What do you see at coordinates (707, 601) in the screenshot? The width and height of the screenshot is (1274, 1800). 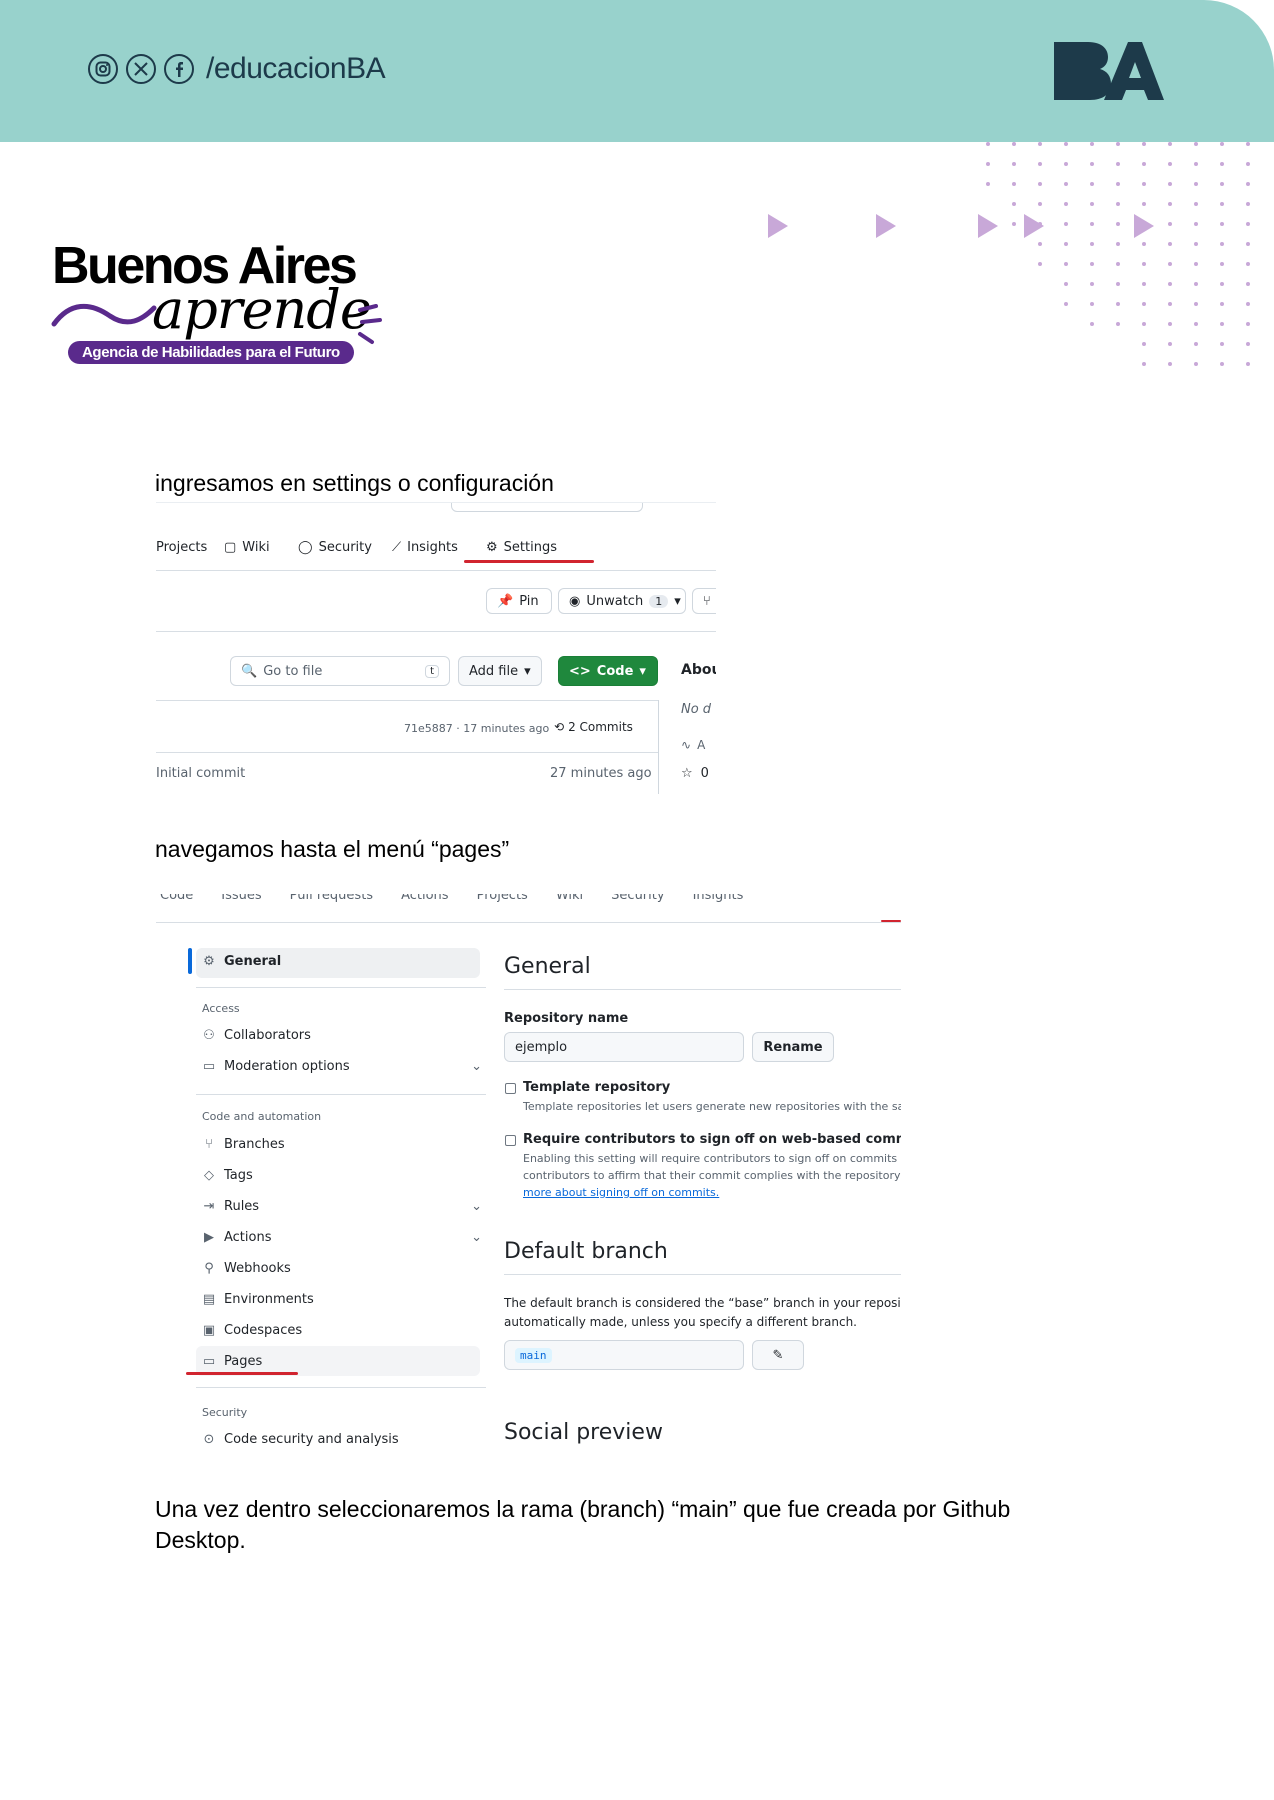 I see `fork-icon: ⑂` at bounding box center [707, 601].